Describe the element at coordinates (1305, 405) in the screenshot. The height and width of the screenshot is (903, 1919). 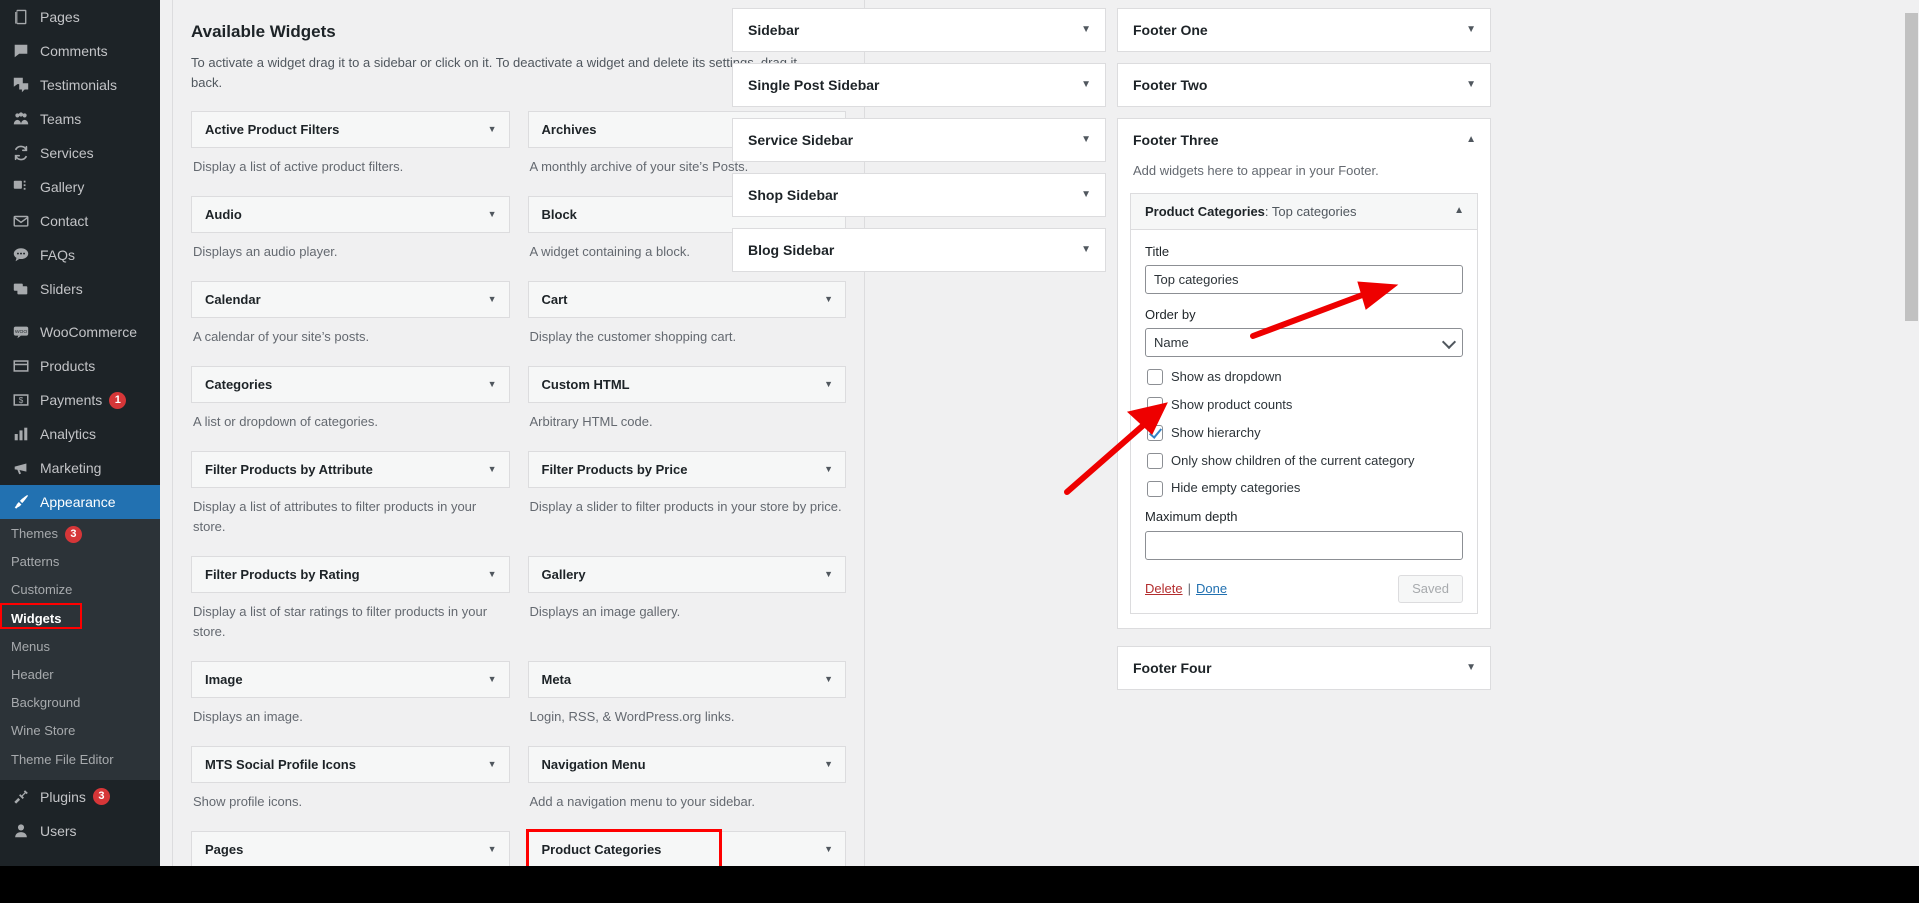
I see `checkbox-row-show-product-counts: Show product counts` at that location.